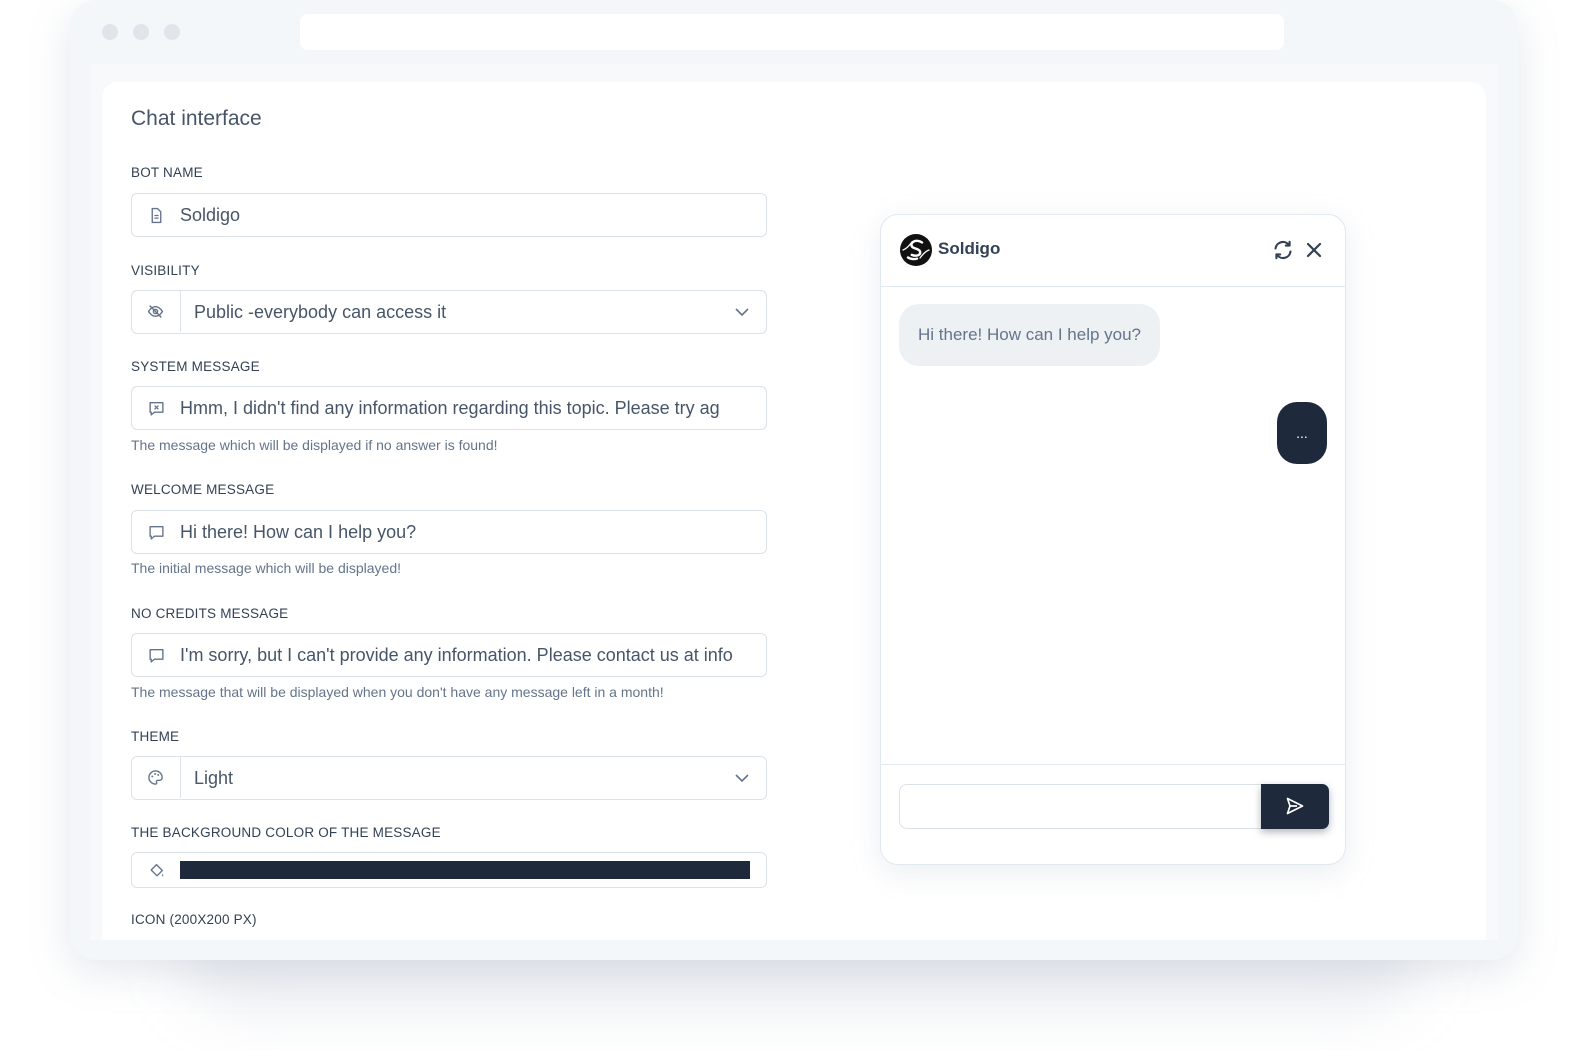 The height and width of the screenshot is (1050, 1584). I want to click on palette-icon, so click(155, 777).